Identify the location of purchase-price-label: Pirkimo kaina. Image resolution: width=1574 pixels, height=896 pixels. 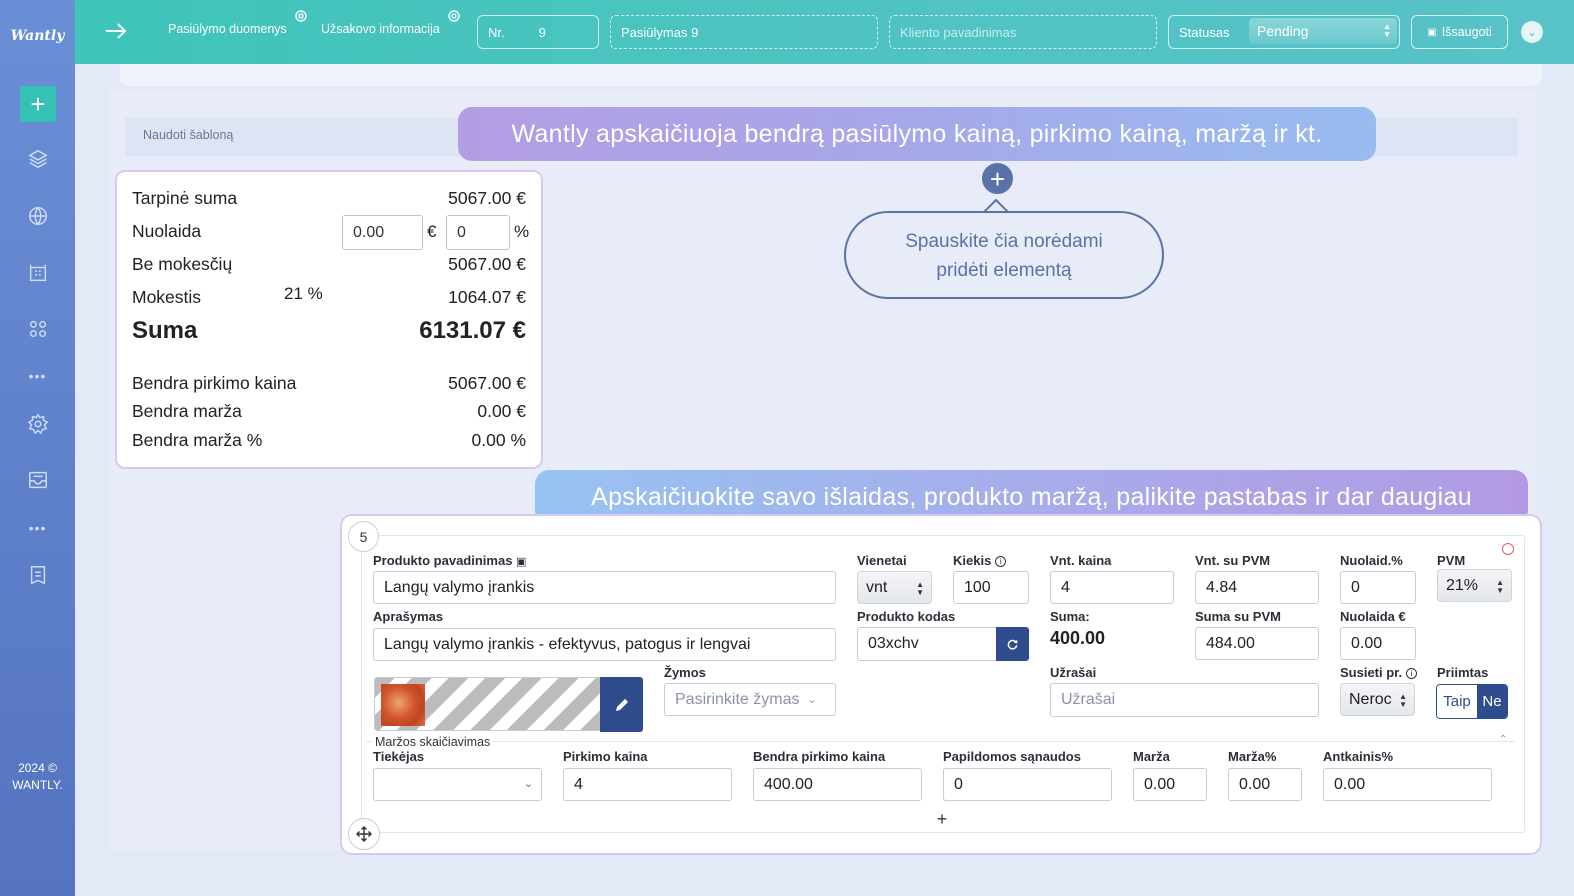
(605, 756).